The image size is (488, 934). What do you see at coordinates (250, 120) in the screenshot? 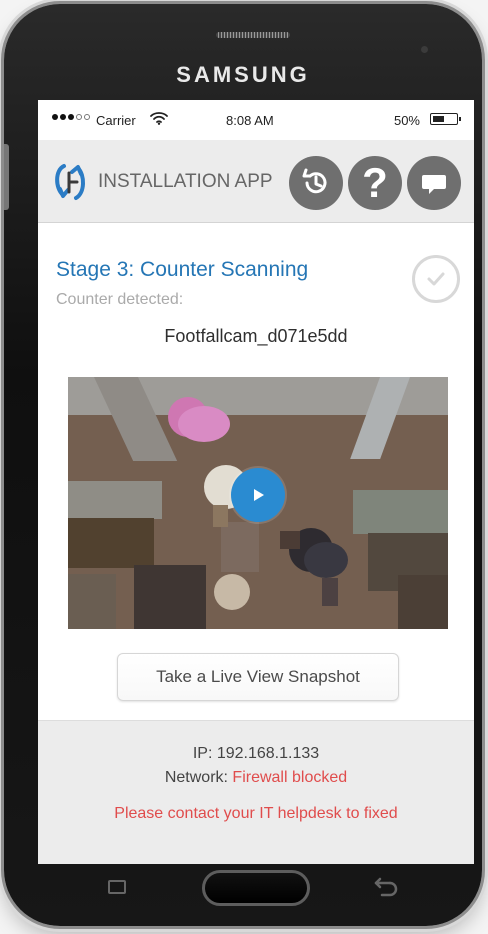
I see `status-time: 8:08 AM` at bounding box center [250, 120].